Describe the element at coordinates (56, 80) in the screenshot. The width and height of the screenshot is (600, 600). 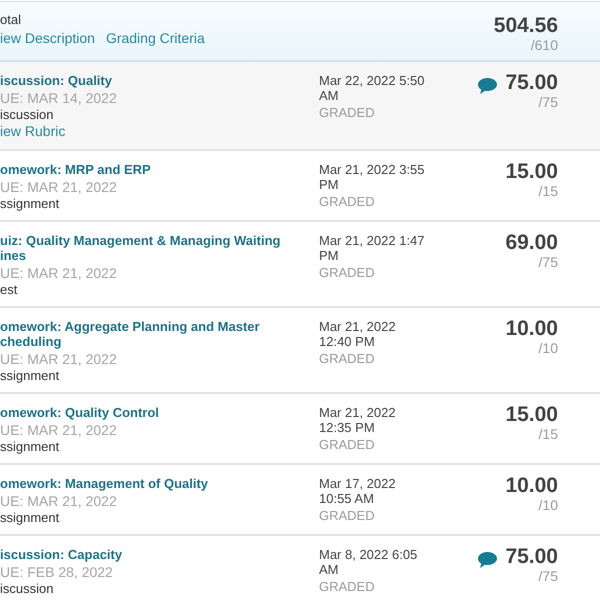
I see `assignment-title-link: iscussion: Quality` at that location.